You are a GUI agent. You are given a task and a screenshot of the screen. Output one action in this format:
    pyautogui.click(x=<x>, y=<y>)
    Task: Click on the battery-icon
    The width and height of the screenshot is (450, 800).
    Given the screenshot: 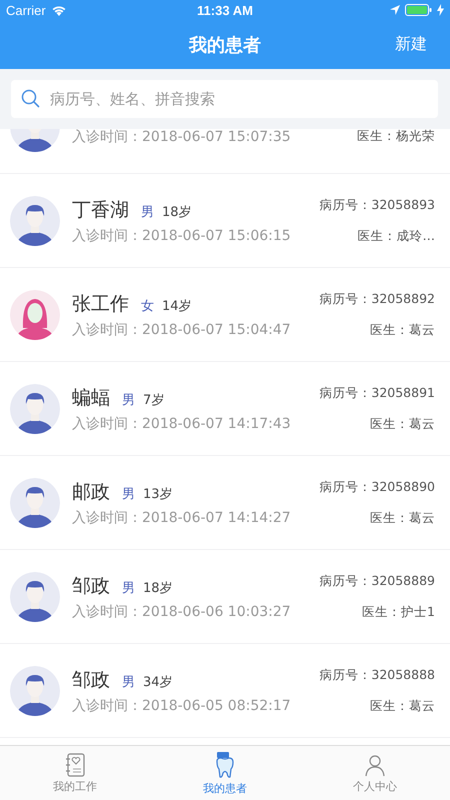 What is the action you would take?
    pyautogui.click(x=418, y=10)
    